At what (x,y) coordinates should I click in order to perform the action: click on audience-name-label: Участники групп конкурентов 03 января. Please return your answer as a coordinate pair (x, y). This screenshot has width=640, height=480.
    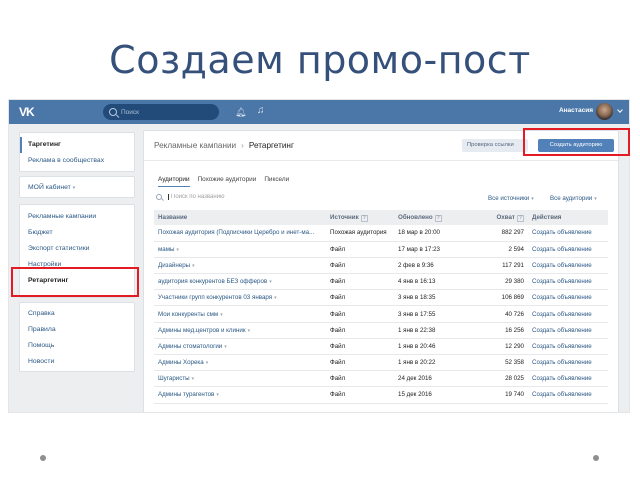
    Looking at the image, I should click on (215, 298).